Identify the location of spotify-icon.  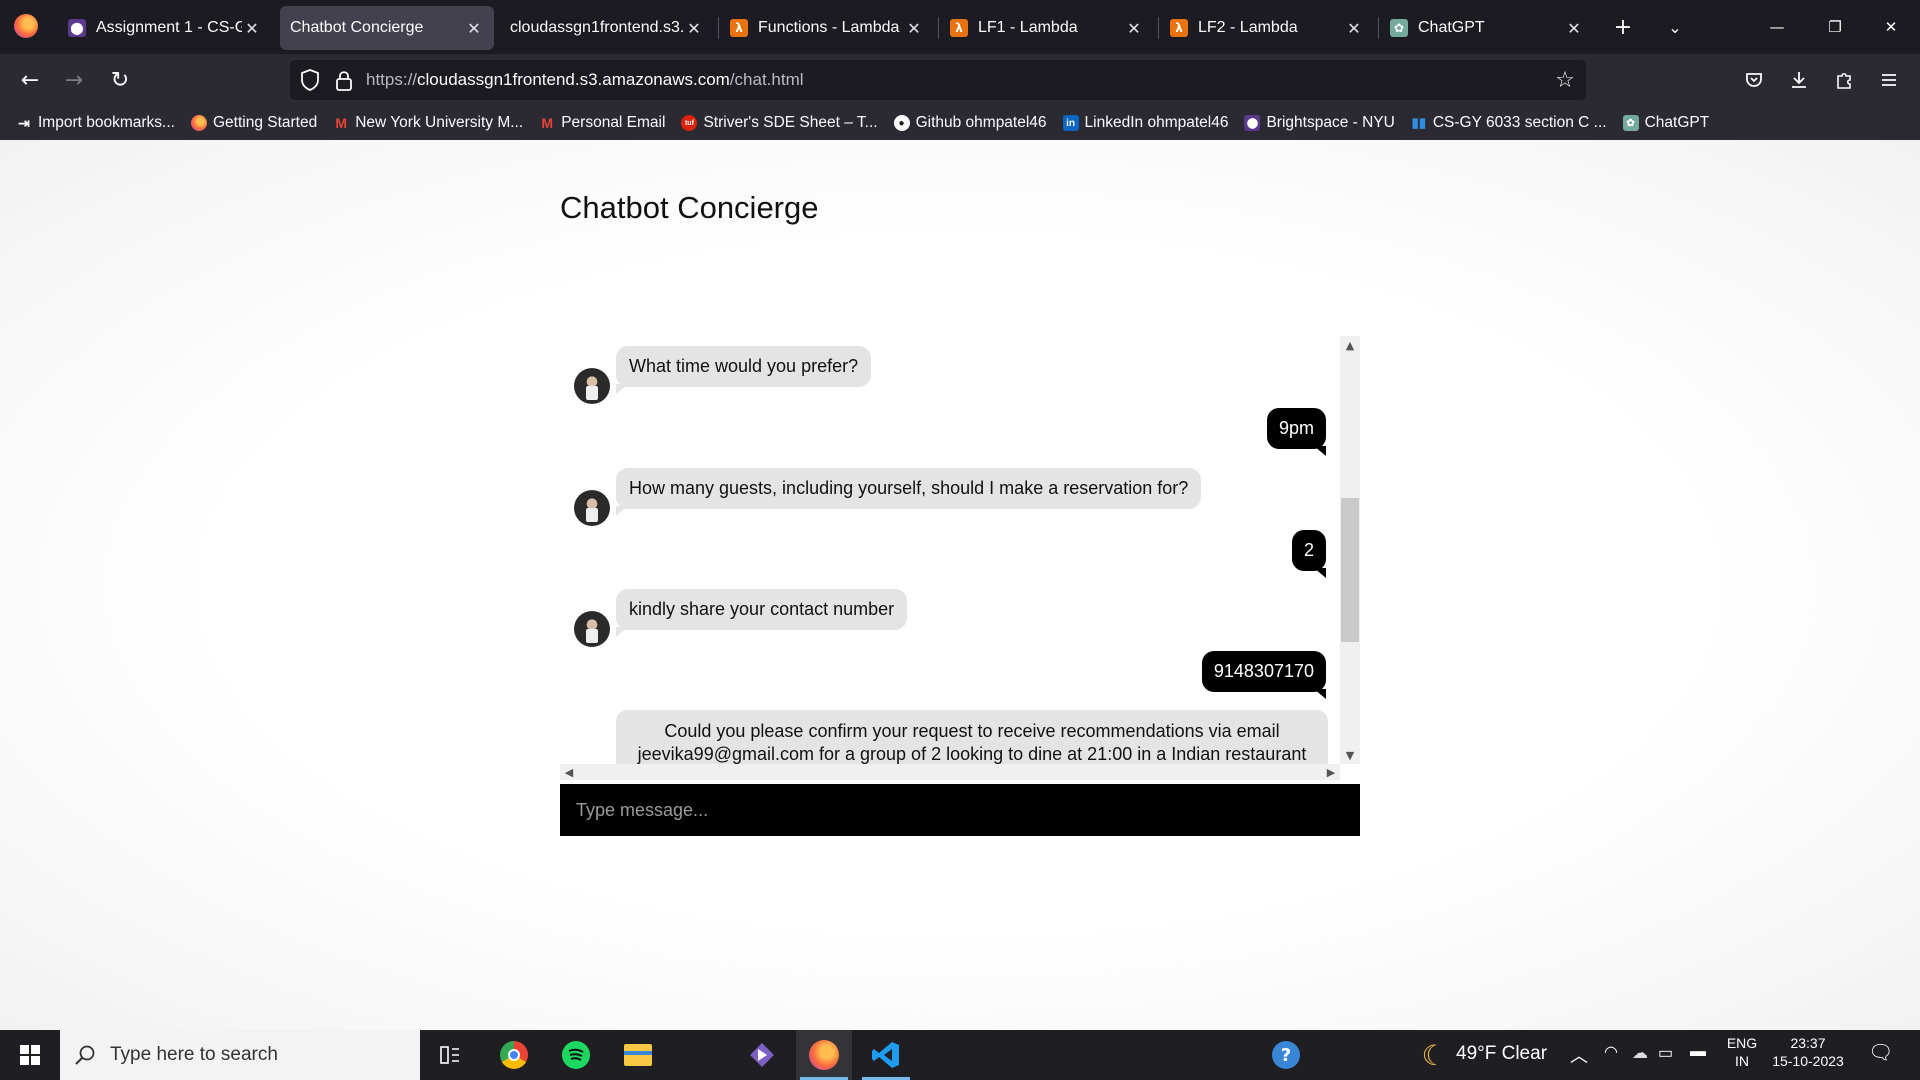
(576, 1055).